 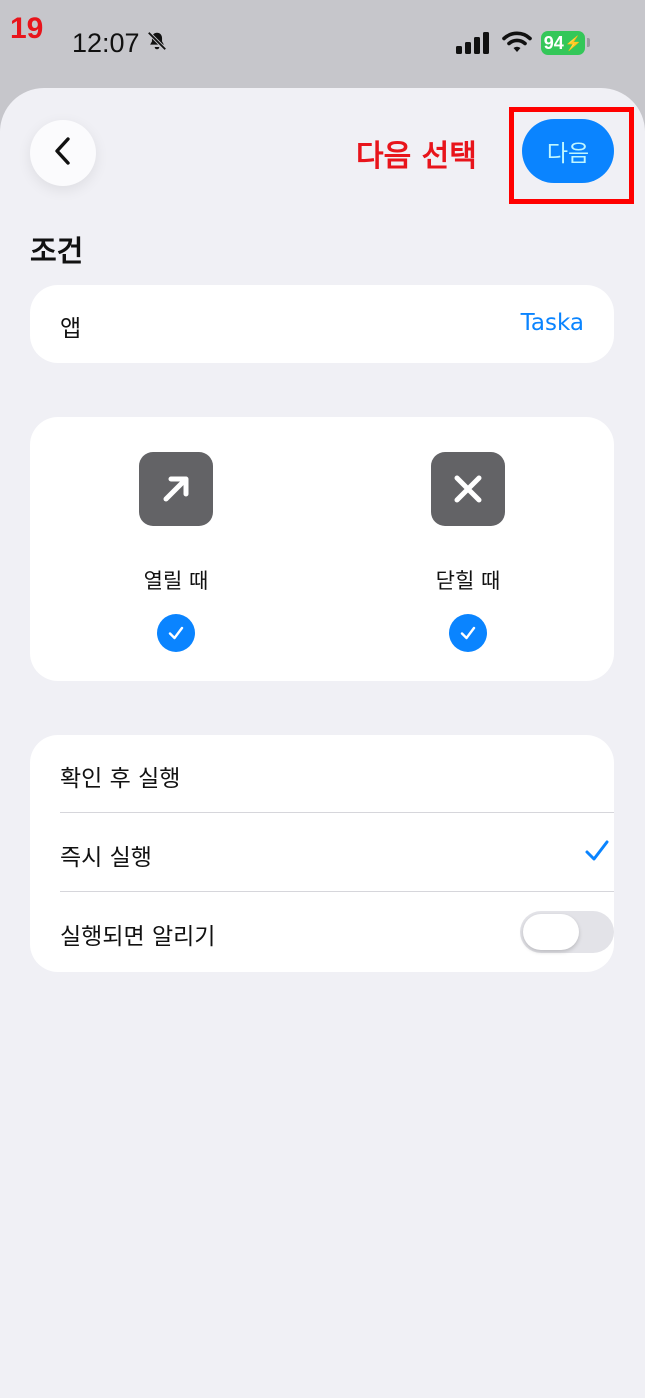 I want to click on section-title: 조건, so click(x=57, y=251).